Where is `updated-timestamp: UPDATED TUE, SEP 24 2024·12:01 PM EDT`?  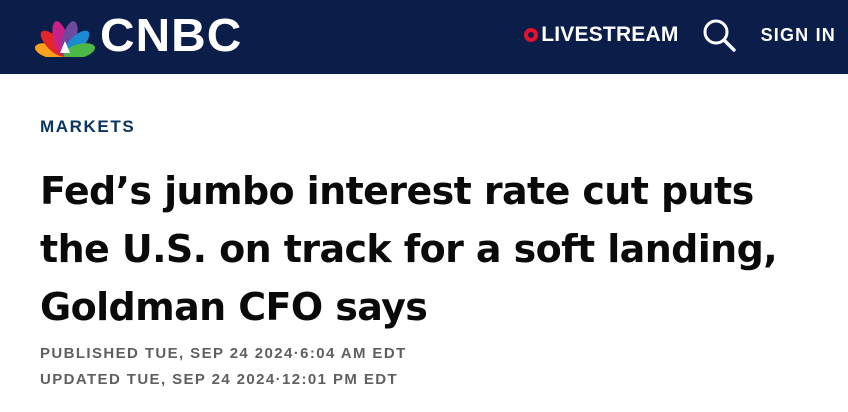
updated-timestamp: UPDATED TUE, SEP 24 2024·12:01 PM EDT is located at coordinates (219, 379).